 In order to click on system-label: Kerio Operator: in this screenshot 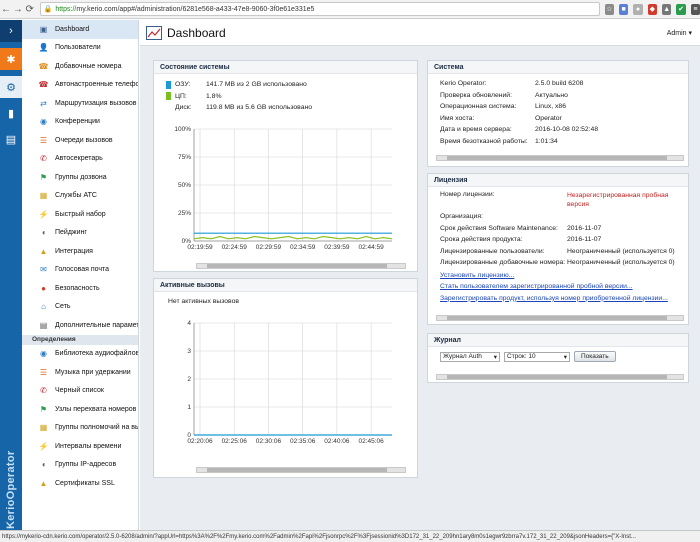, I will do `click(463, 84)`.